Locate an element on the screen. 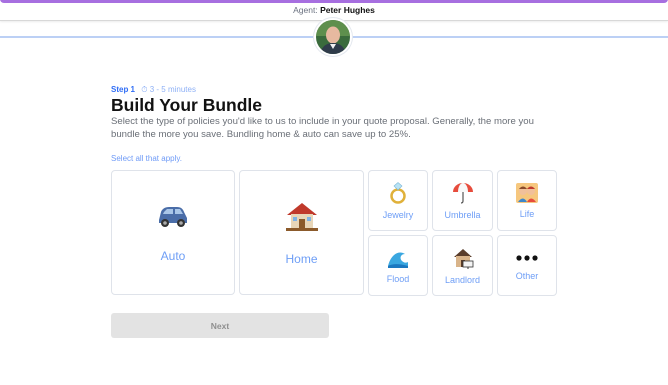 Image resolution: width=668 pixels, height=385 pixels. wave-icon is located at coordinates (398, 260).